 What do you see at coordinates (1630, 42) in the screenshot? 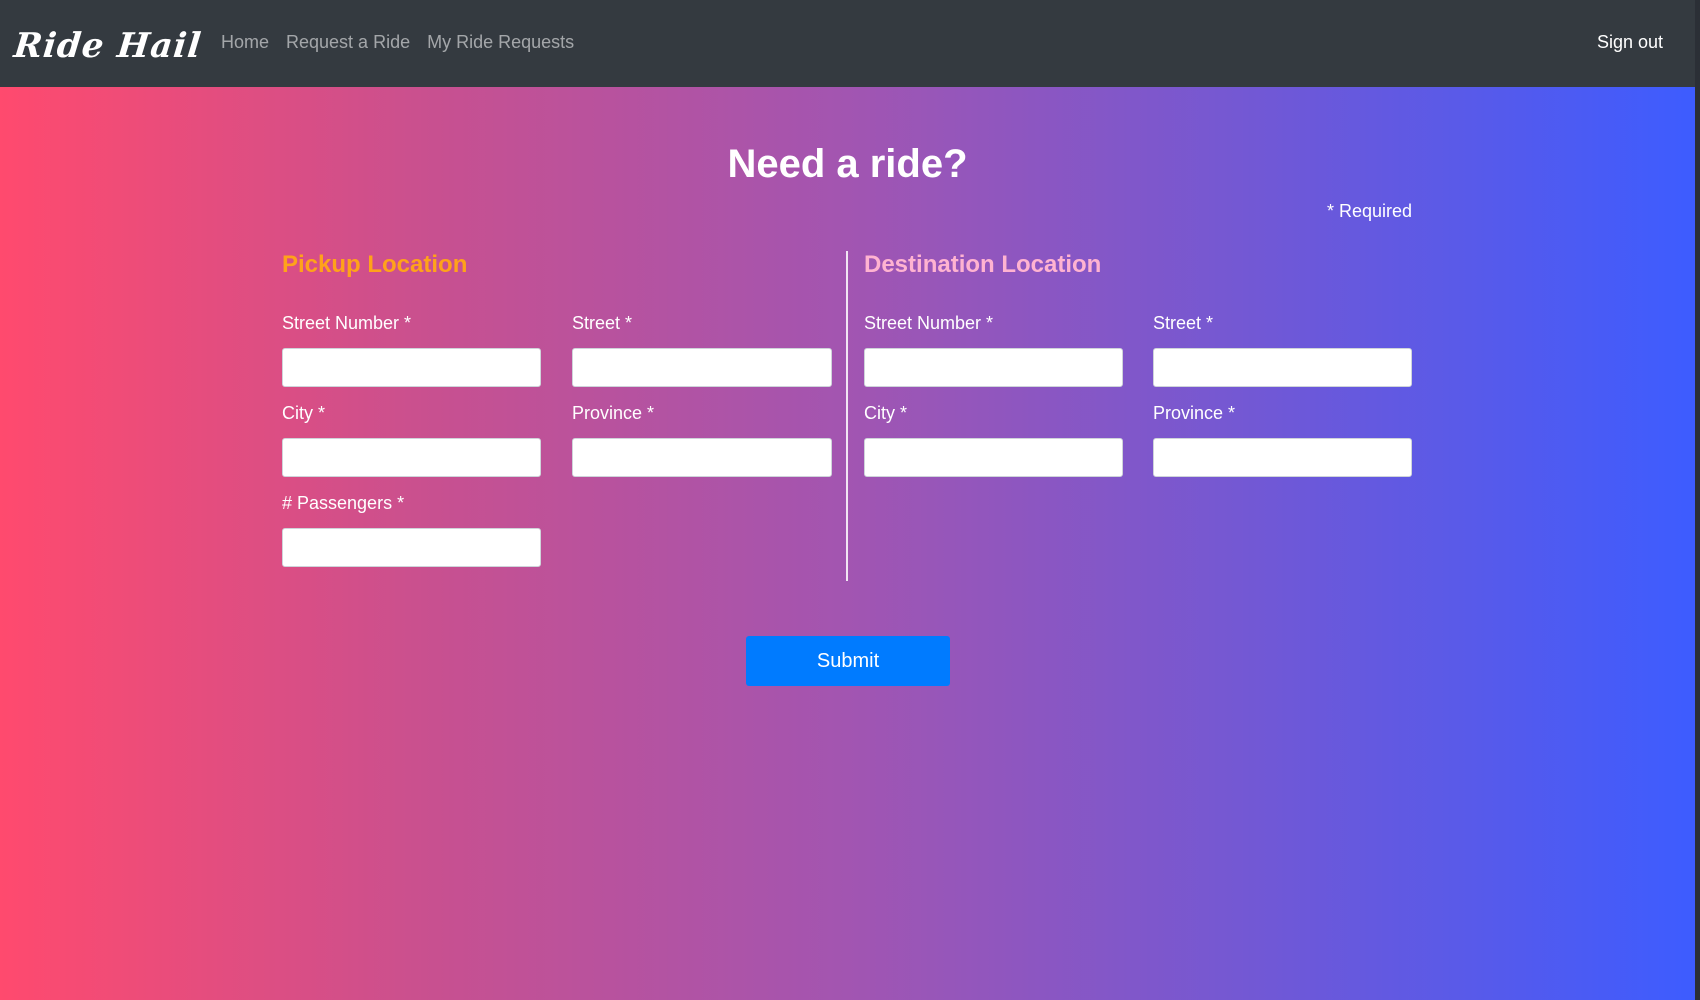
I see `sign-out-link: Sign out` at bounding box center [1630, 42].